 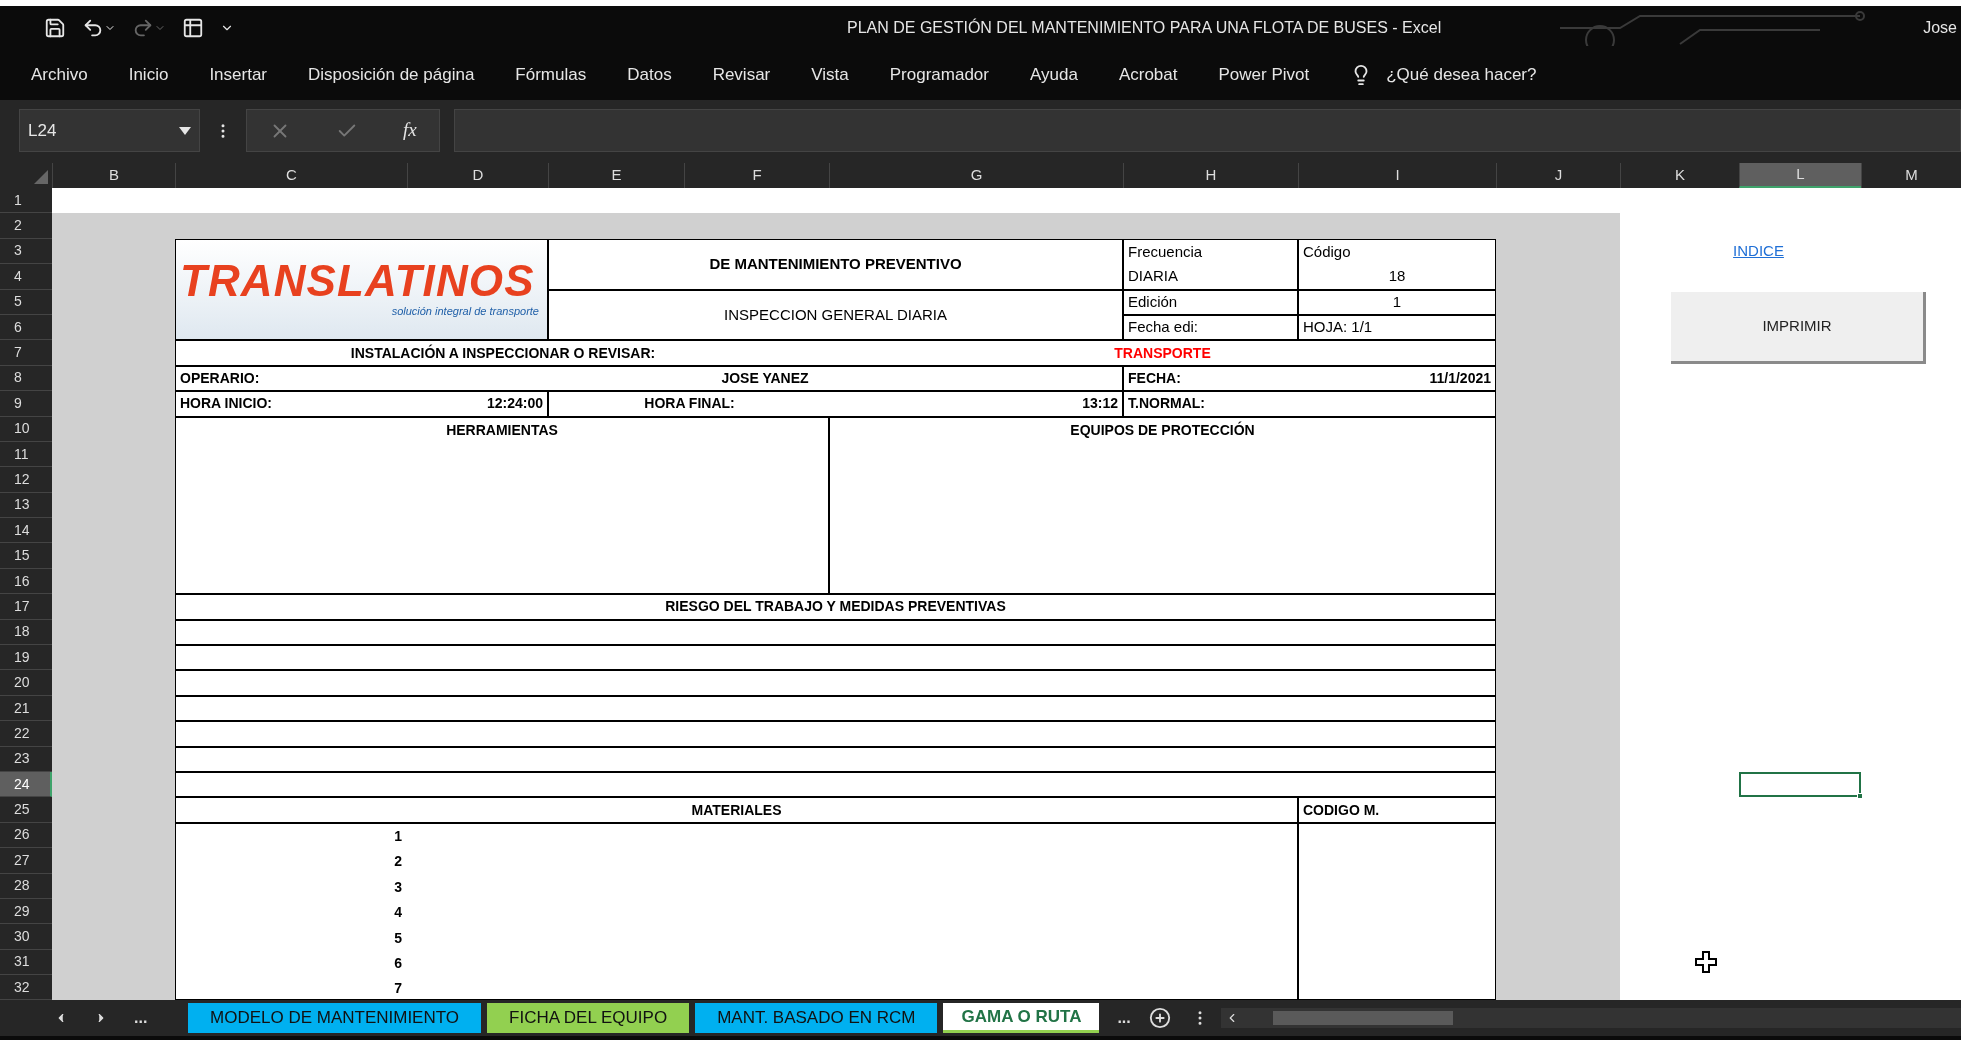 I want to click on material-number: 1, so click(x=398, y=836).